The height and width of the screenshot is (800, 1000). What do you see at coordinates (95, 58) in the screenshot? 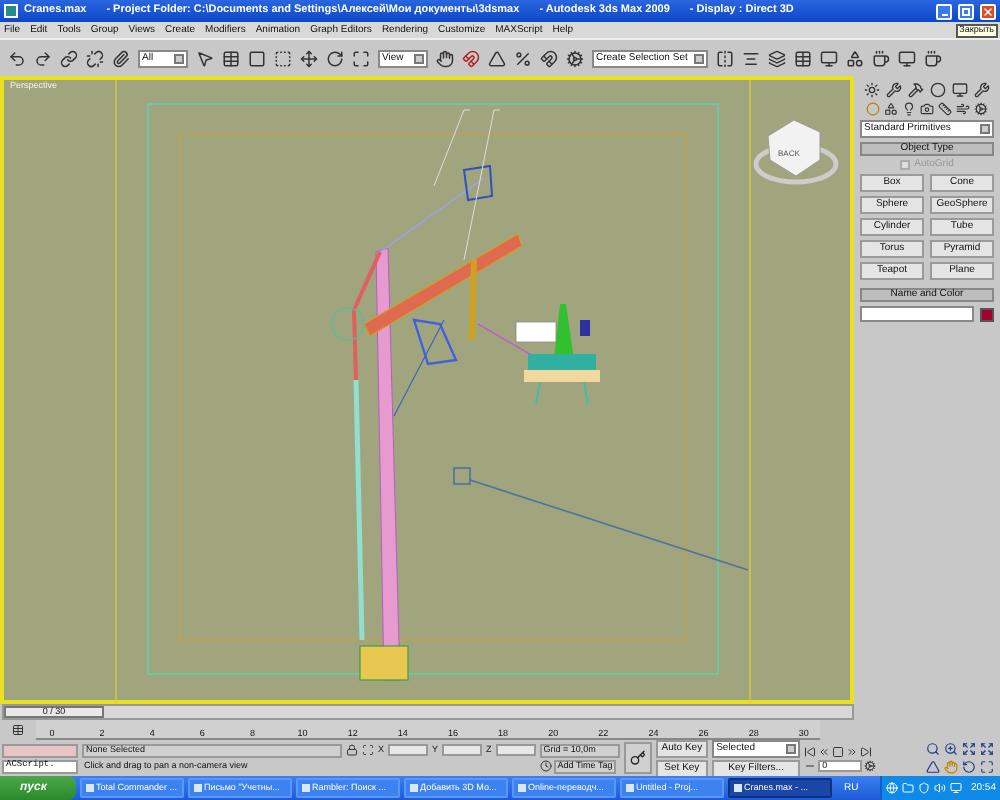
I see `unlink-icon` at bounding box center [95, 58].